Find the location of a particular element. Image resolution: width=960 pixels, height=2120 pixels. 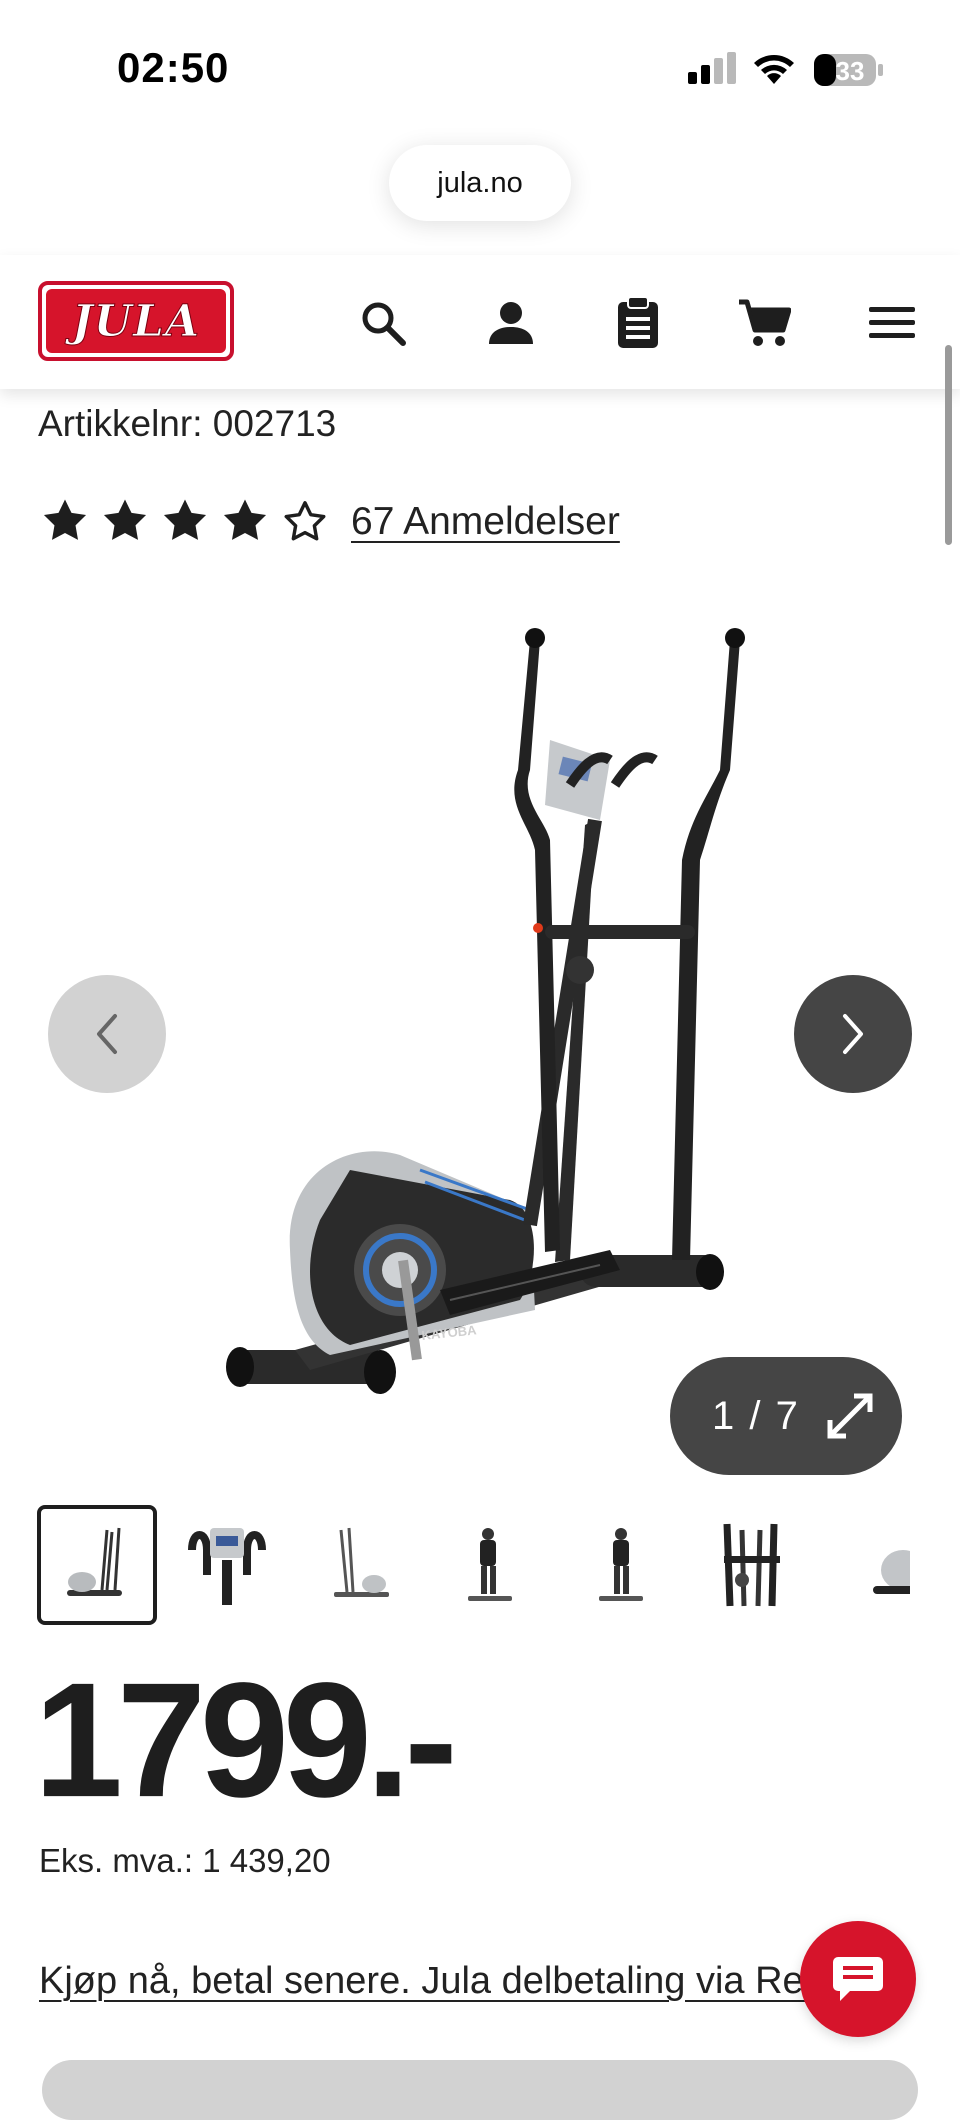

price-ex-vat: Eks. mva.: 1 439,20 is located at coordinates (185, 1860).